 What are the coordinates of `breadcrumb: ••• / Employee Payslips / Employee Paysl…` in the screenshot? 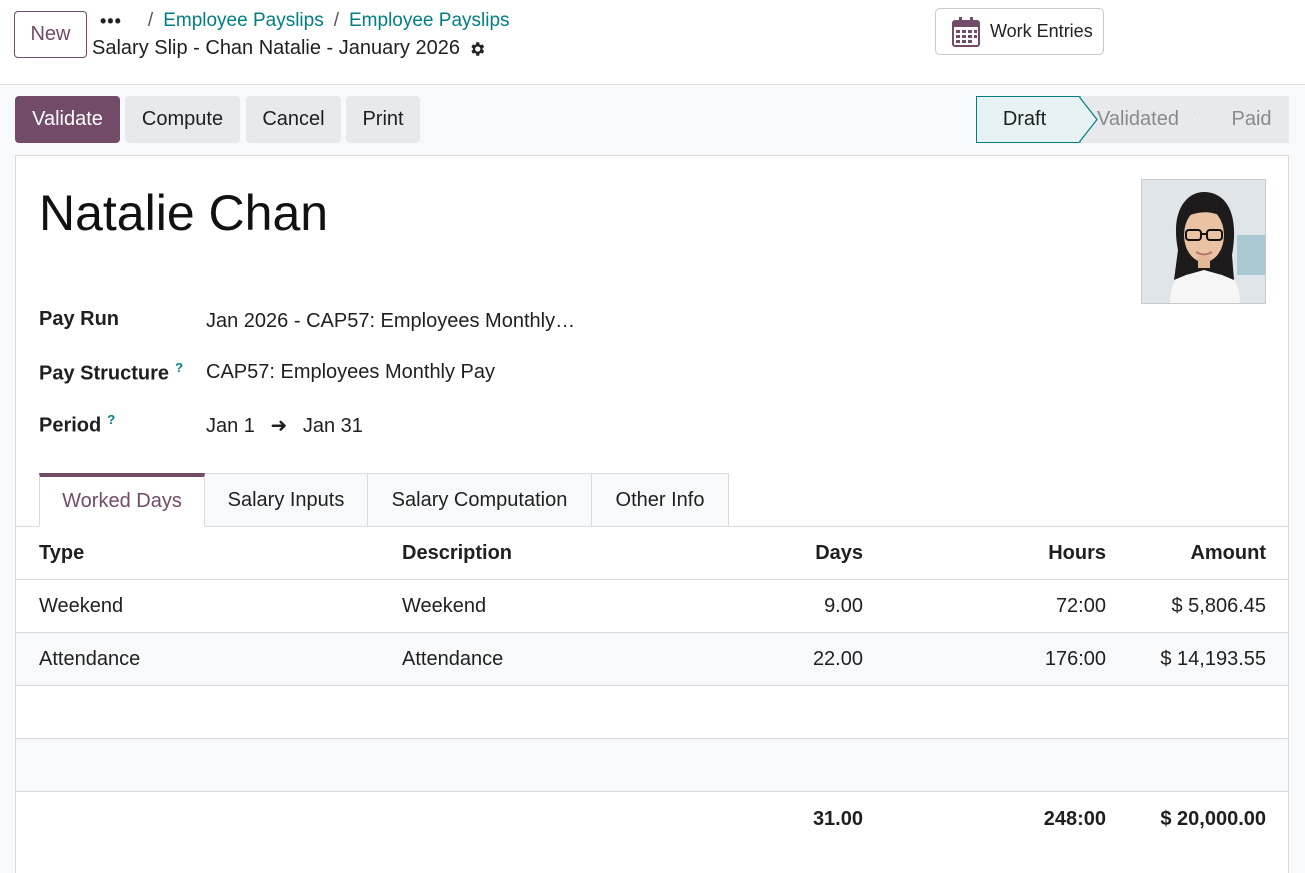 It's located at (305, 21).